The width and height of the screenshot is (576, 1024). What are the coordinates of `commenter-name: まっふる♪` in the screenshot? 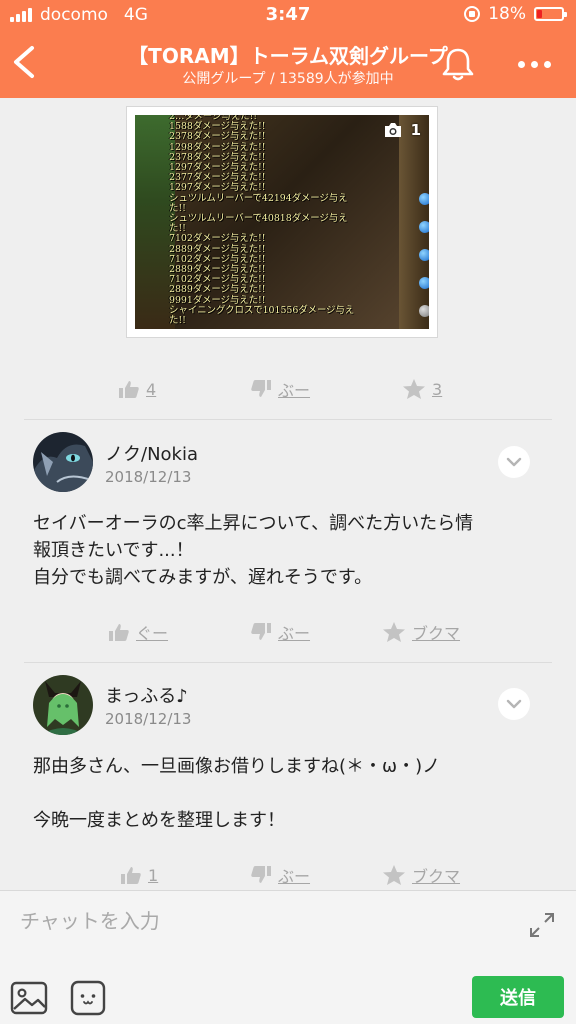 It's located at (146, 695).